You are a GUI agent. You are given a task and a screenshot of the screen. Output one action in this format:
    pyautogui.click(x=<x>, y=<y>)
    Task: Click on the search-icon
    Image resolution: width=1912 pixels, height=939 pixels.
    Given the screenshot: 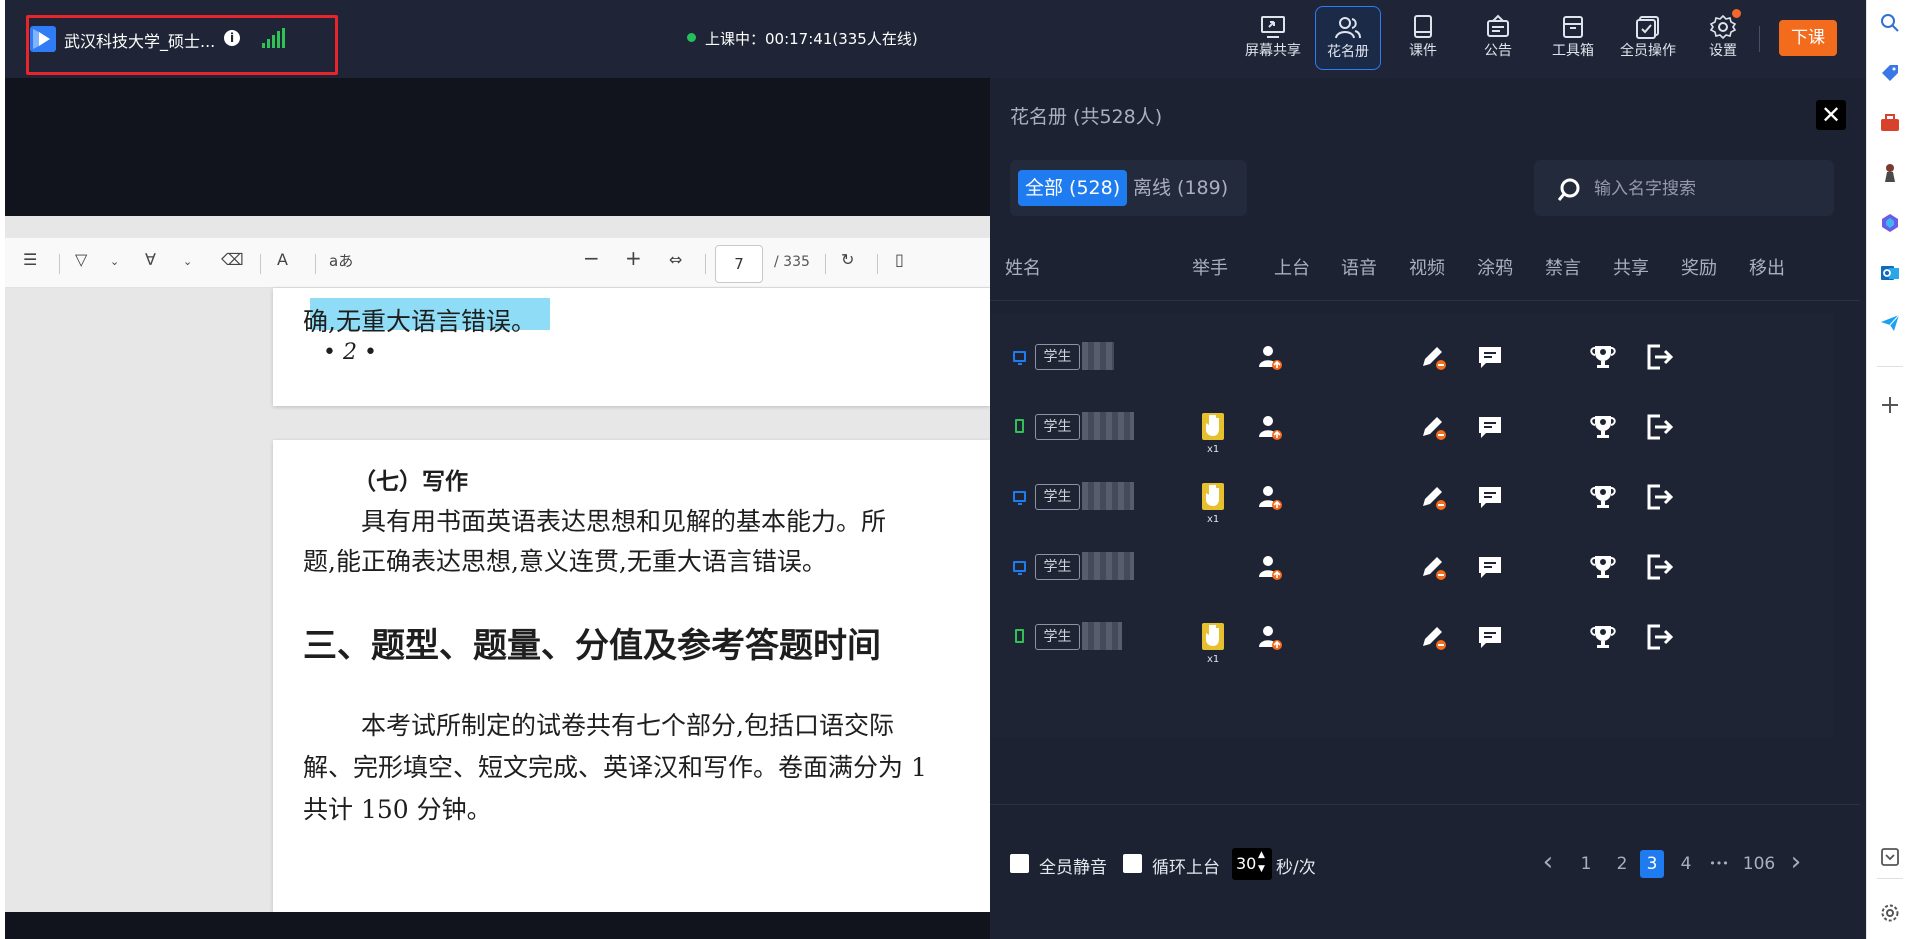 What is the action you would take?
    pyautogui.click(x=1890, y=23)
    